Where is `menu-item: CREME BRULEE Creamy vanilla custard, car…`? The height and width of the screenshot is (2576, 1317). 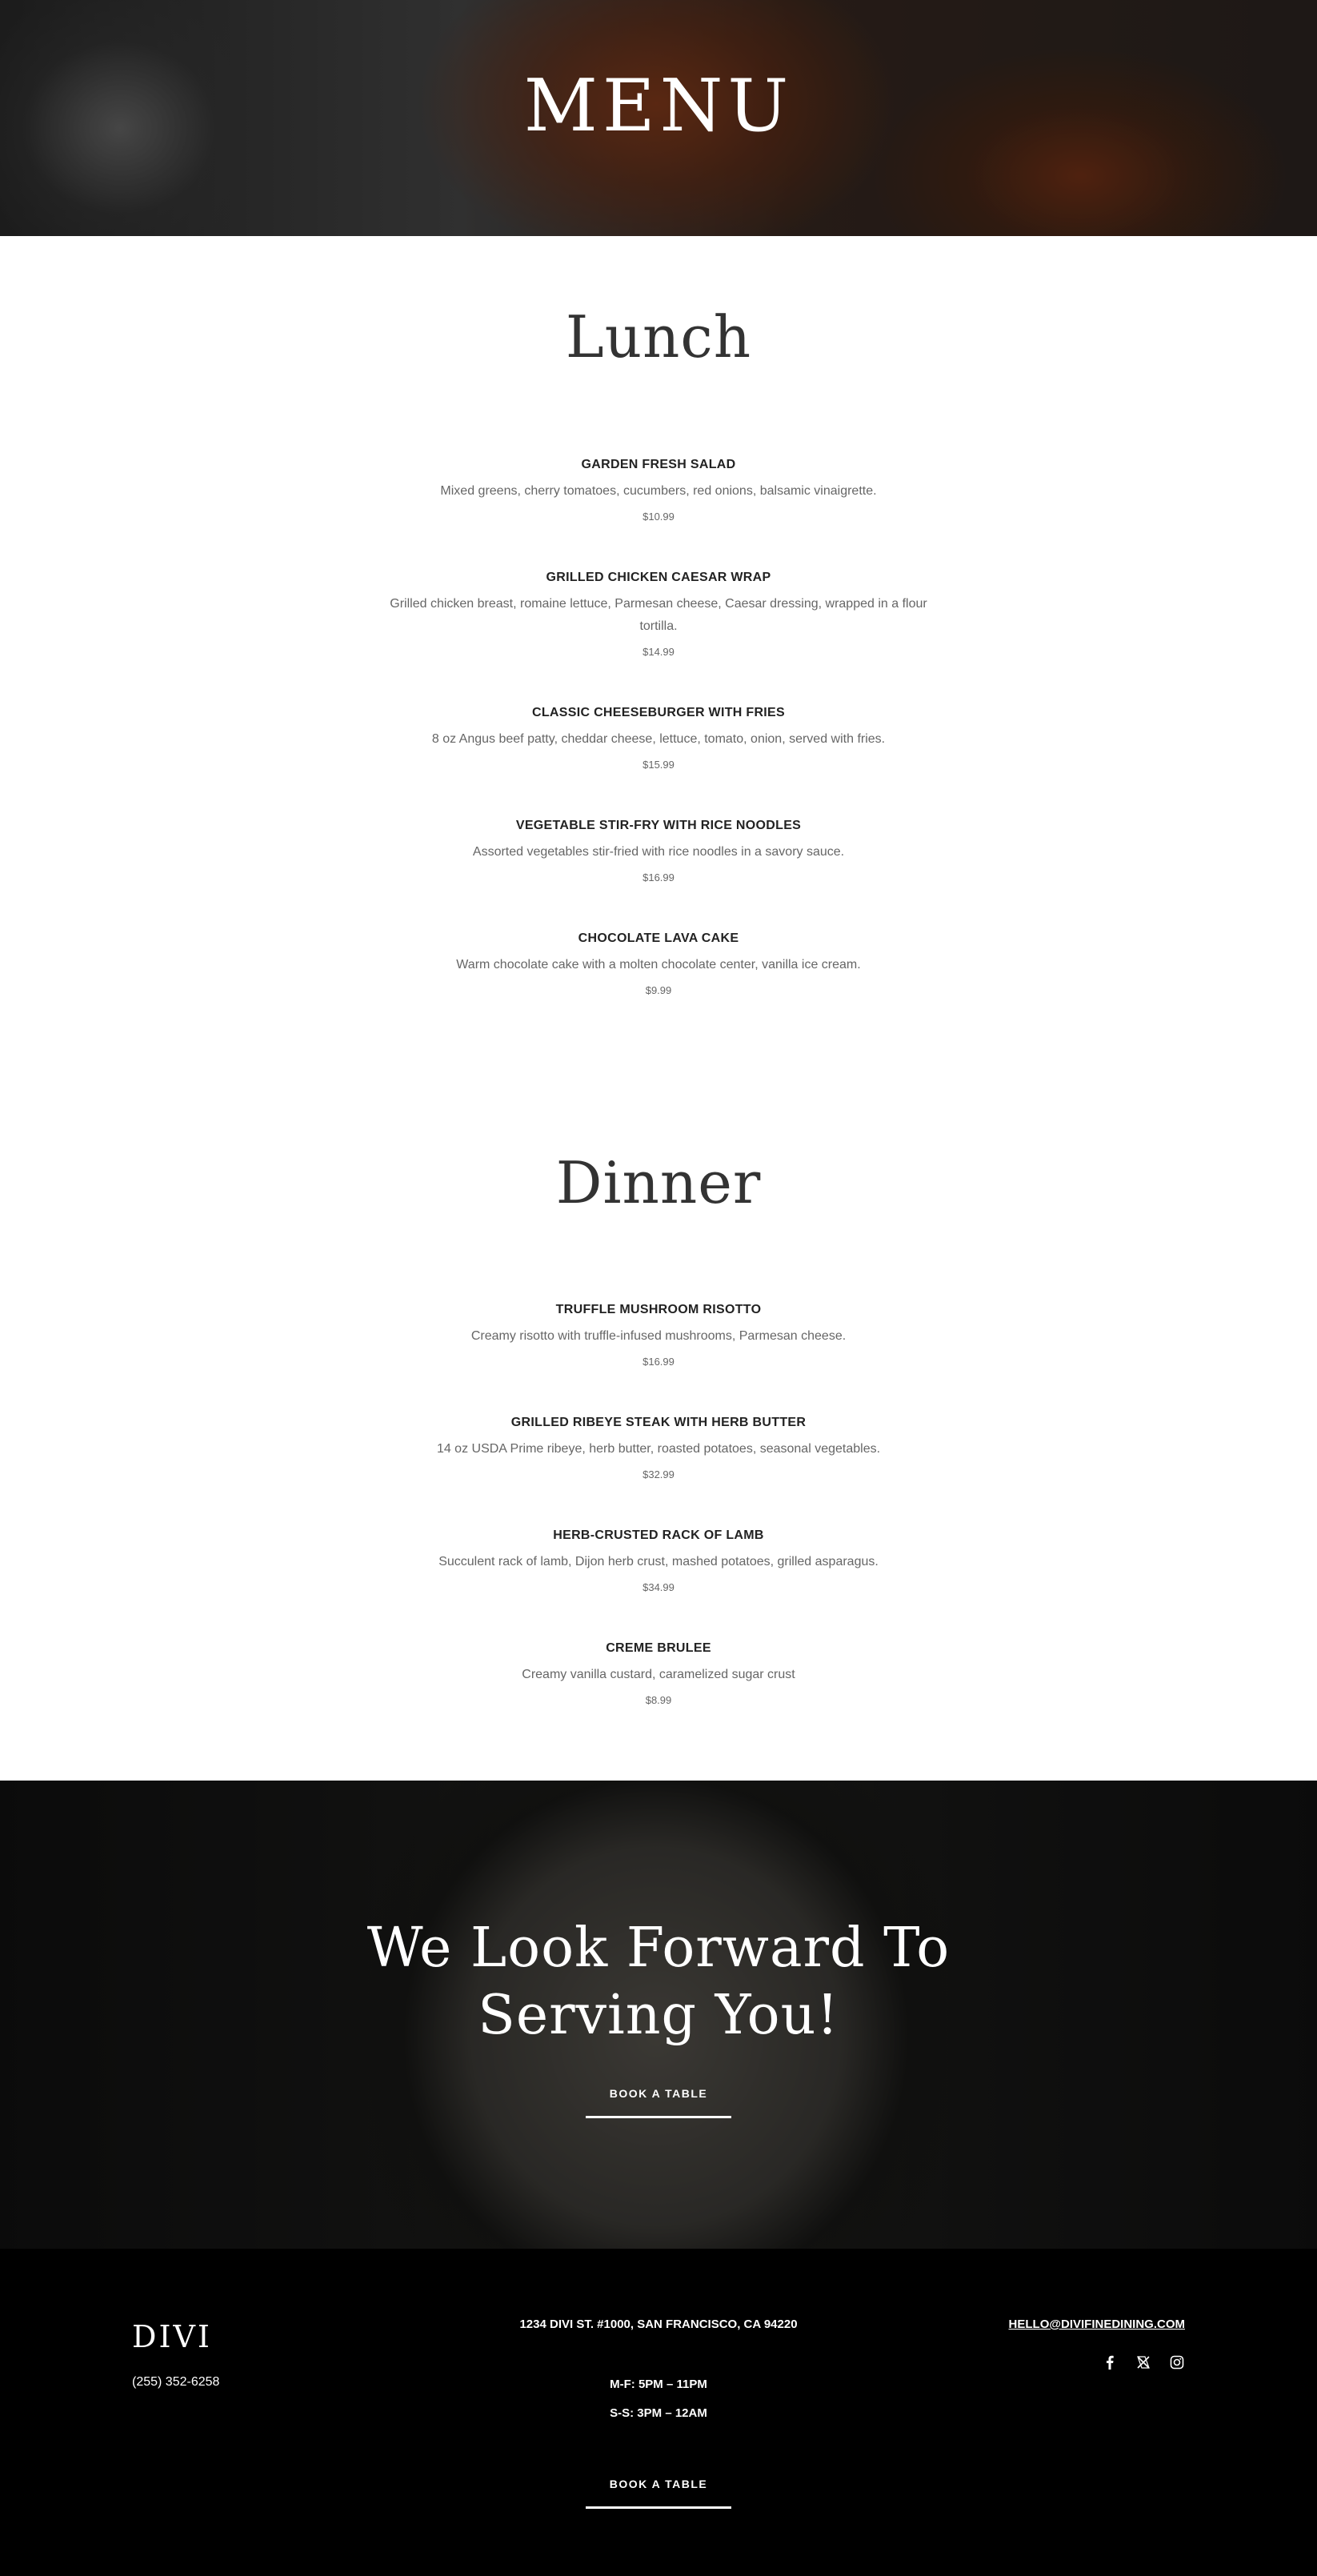
menu-item: CREME BRULEE Creamy vanilla custard, car… is located at coordinates (658, 1673).